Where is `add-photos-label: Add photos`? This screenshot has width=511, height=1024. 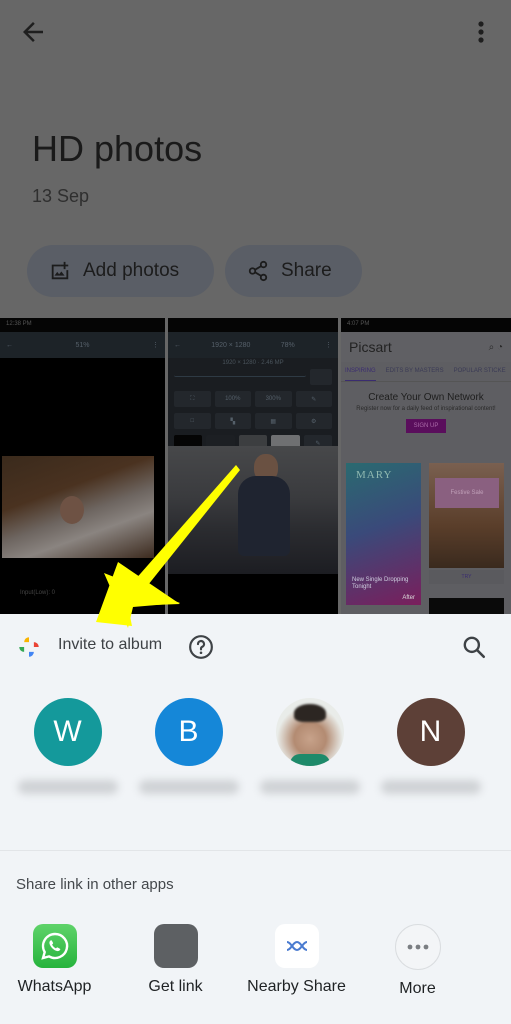 add-photos-label: Add photos is located at coordinates (131, 270).